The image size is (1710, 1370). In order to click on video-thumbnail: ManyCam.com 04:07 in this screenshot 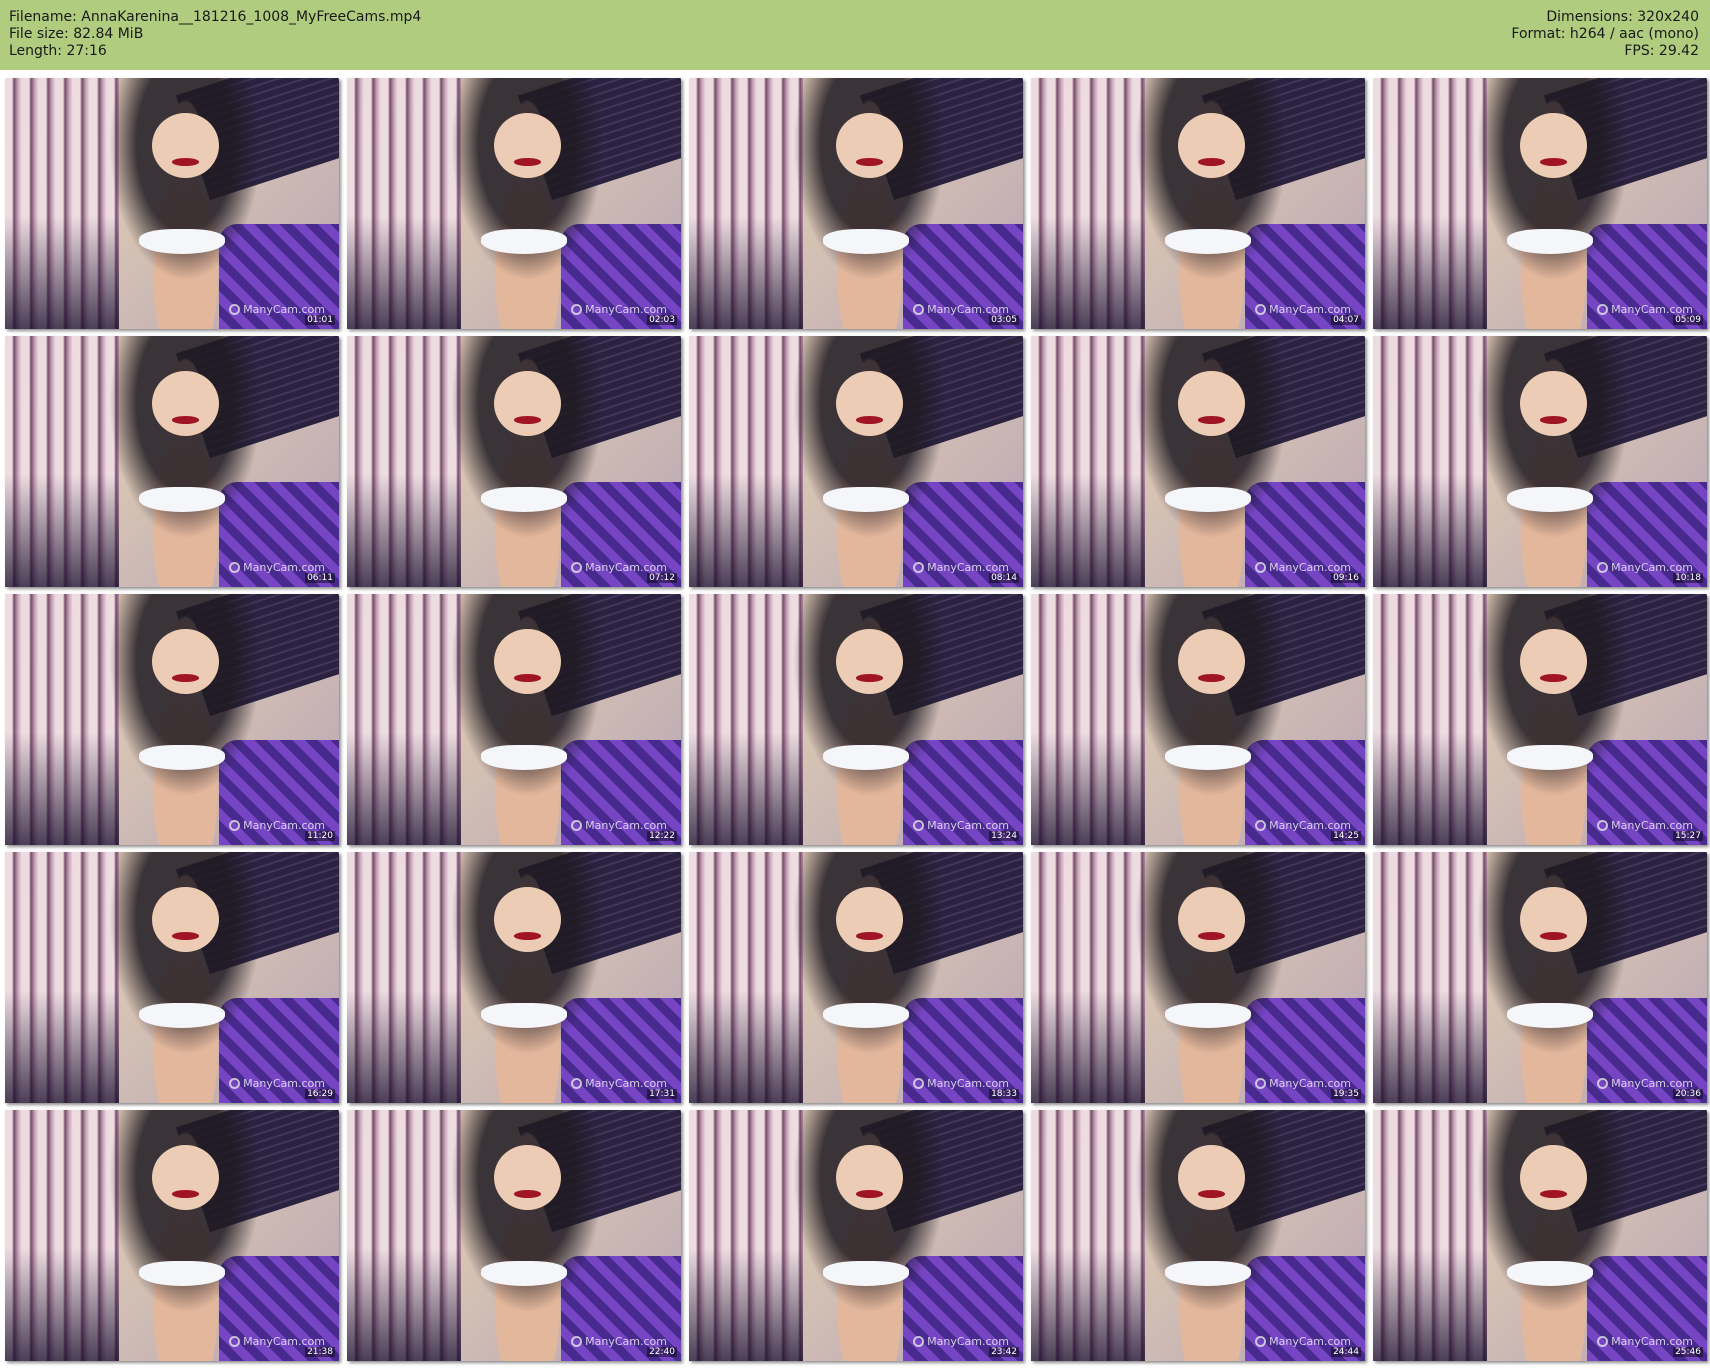, I will do `click(1198, 203)`.